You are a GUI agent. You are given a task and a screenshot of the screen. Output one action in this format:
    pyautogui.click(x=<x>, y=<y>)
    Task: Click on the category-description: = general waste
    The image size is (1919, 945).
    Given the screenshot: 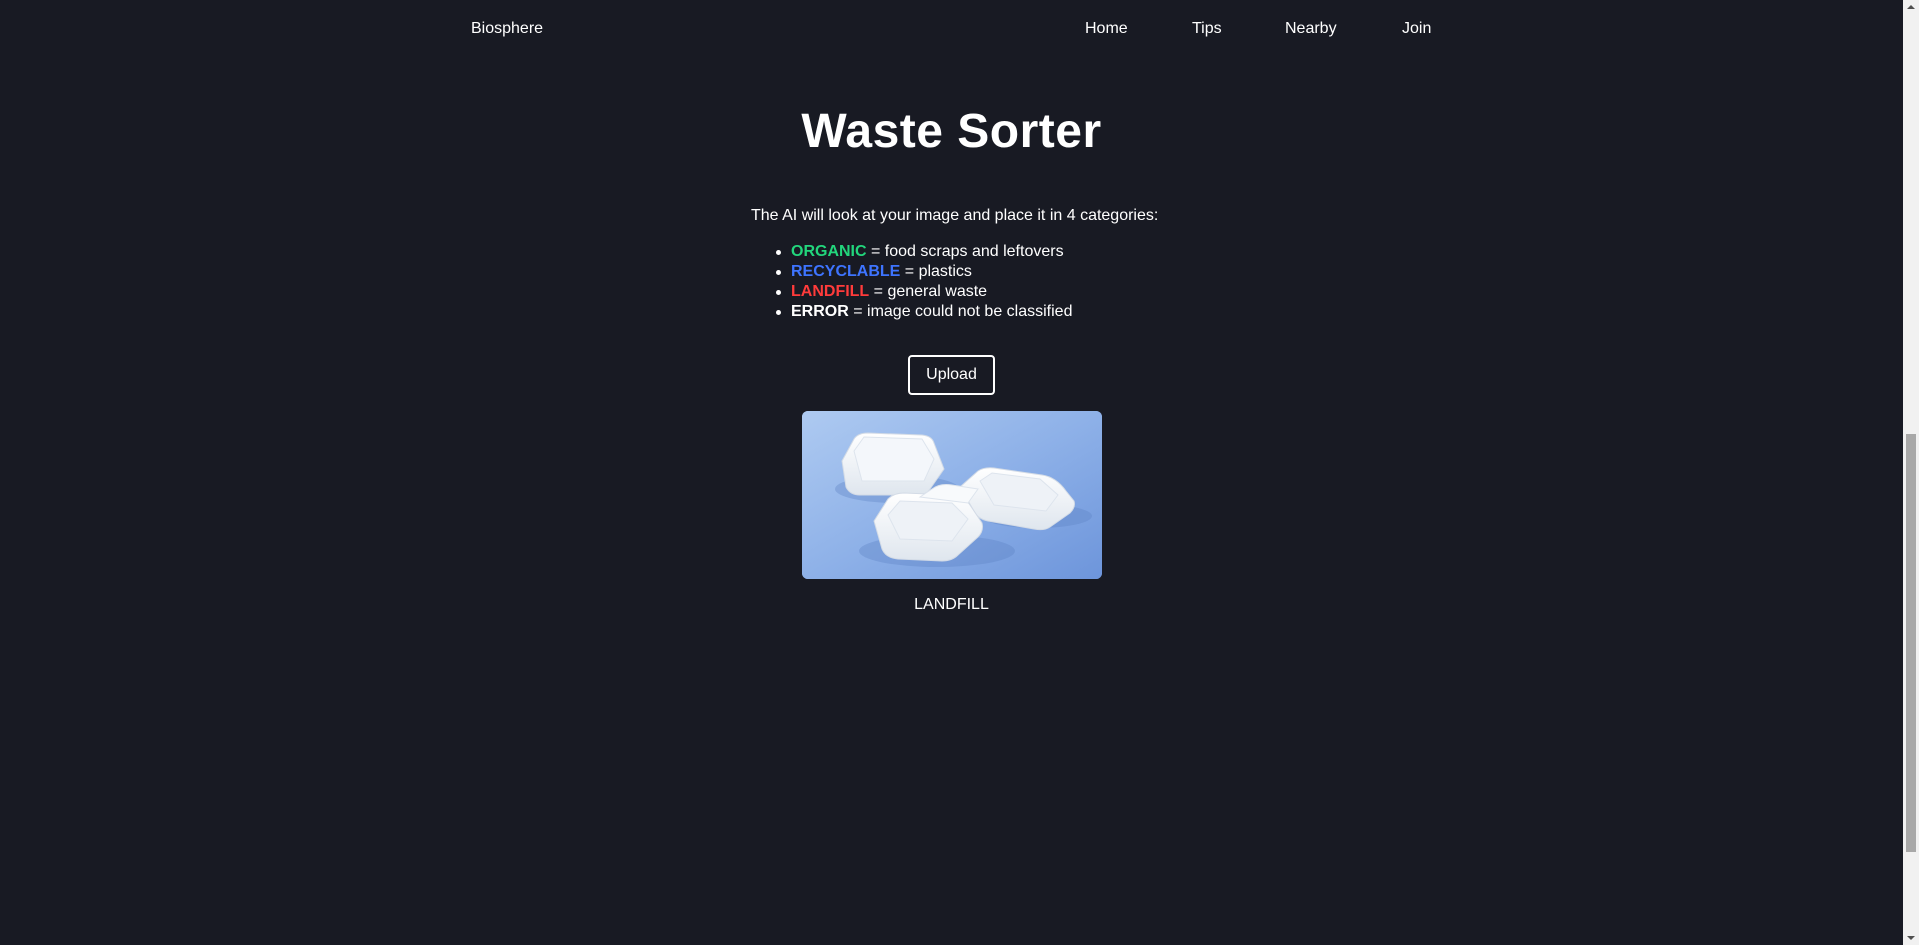 What is the action you would take?
    pyautogui.click(x=928, y=291)
    